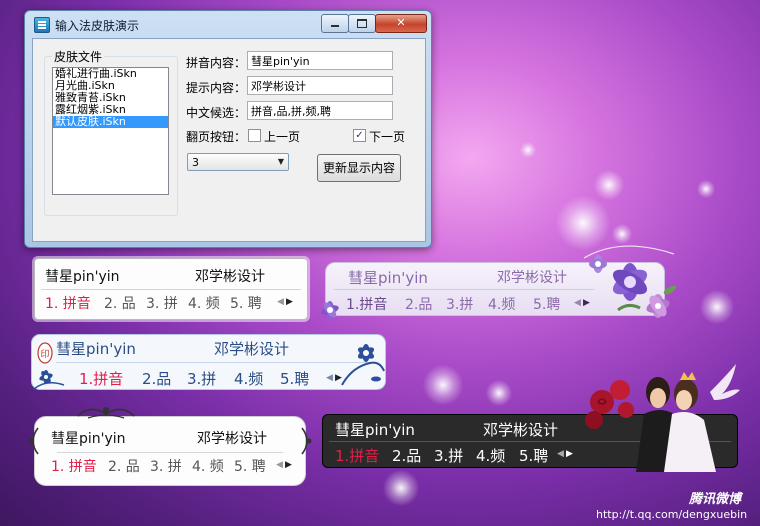  Describe the element at coordinates (335, 23) in the screenshot. I see `minimize-button` at that location.